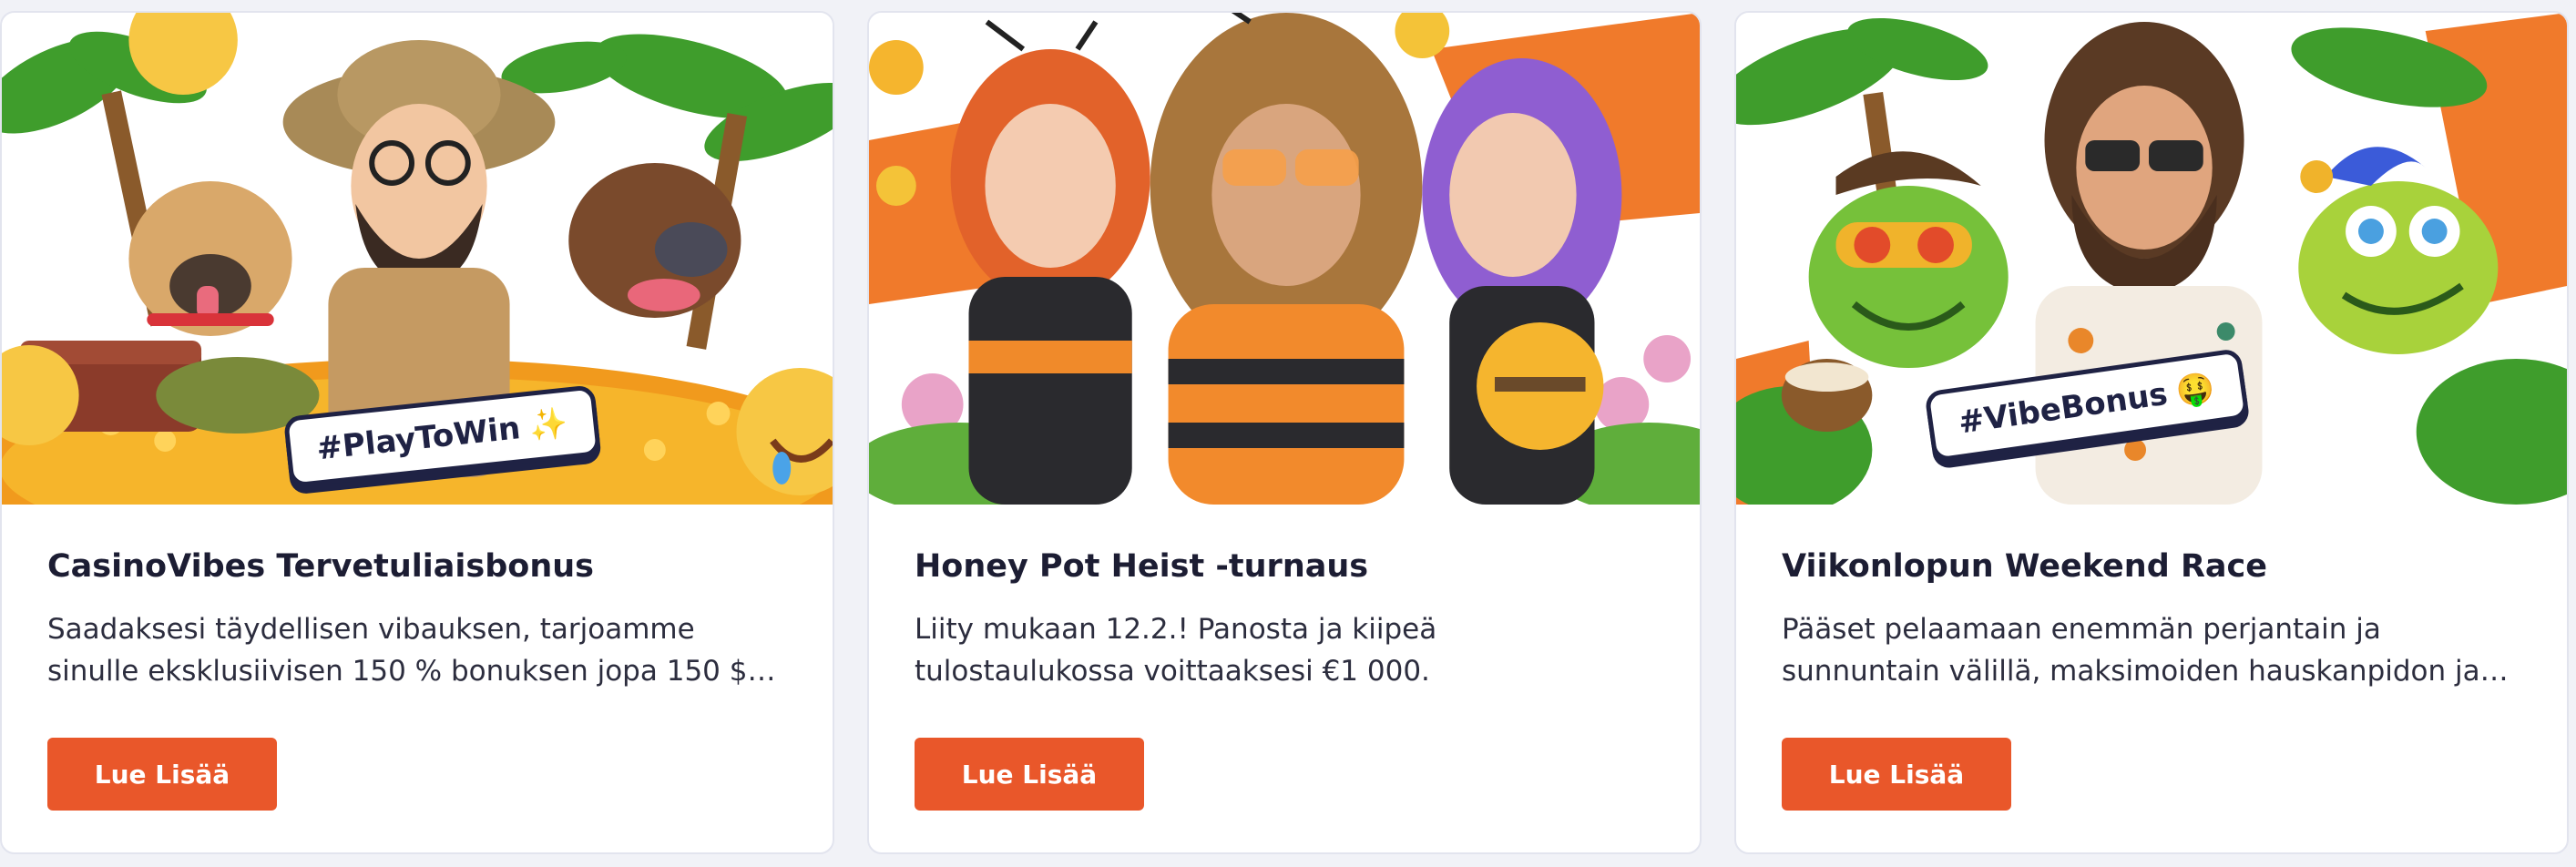 The image size is (2576, 867). Describe the element at coordinates (2195, 390) in the screenshot. I see `money-face-icon: 🤑` at that location.